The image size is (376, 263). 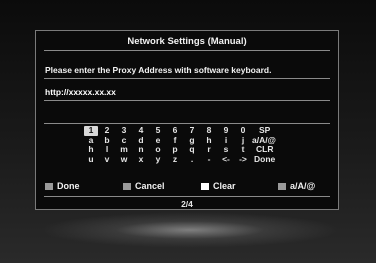 I want to click on clear-label: Clear, so click(x=224, y=186).